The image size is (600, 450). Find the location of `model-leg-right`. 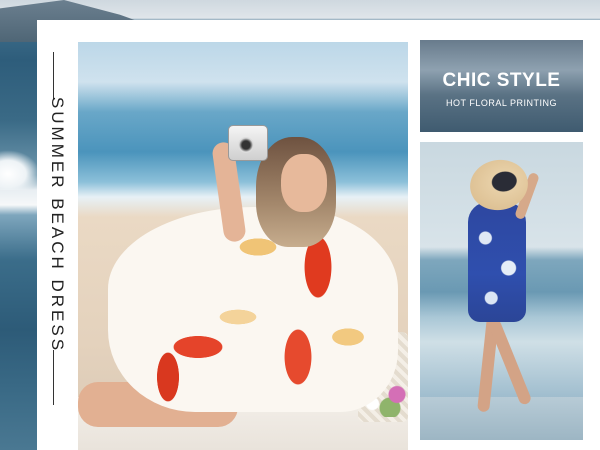

model-leg-right is located at coordinates (510, 362).